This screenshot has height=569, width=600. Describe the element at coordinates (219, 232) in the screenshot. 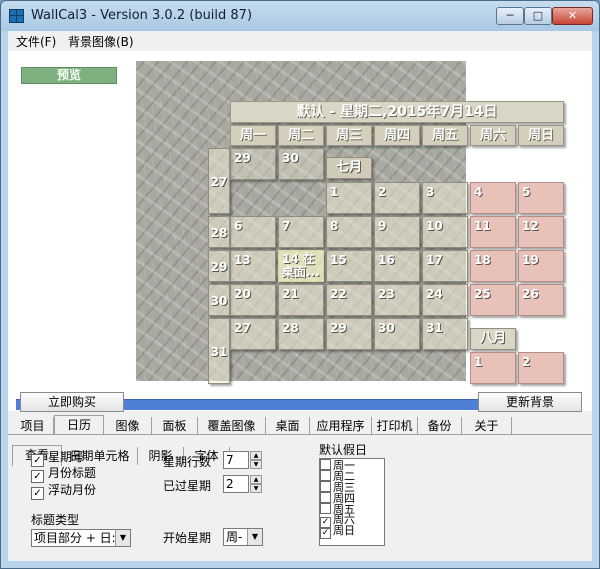

I see `week-number: 28` at that location.